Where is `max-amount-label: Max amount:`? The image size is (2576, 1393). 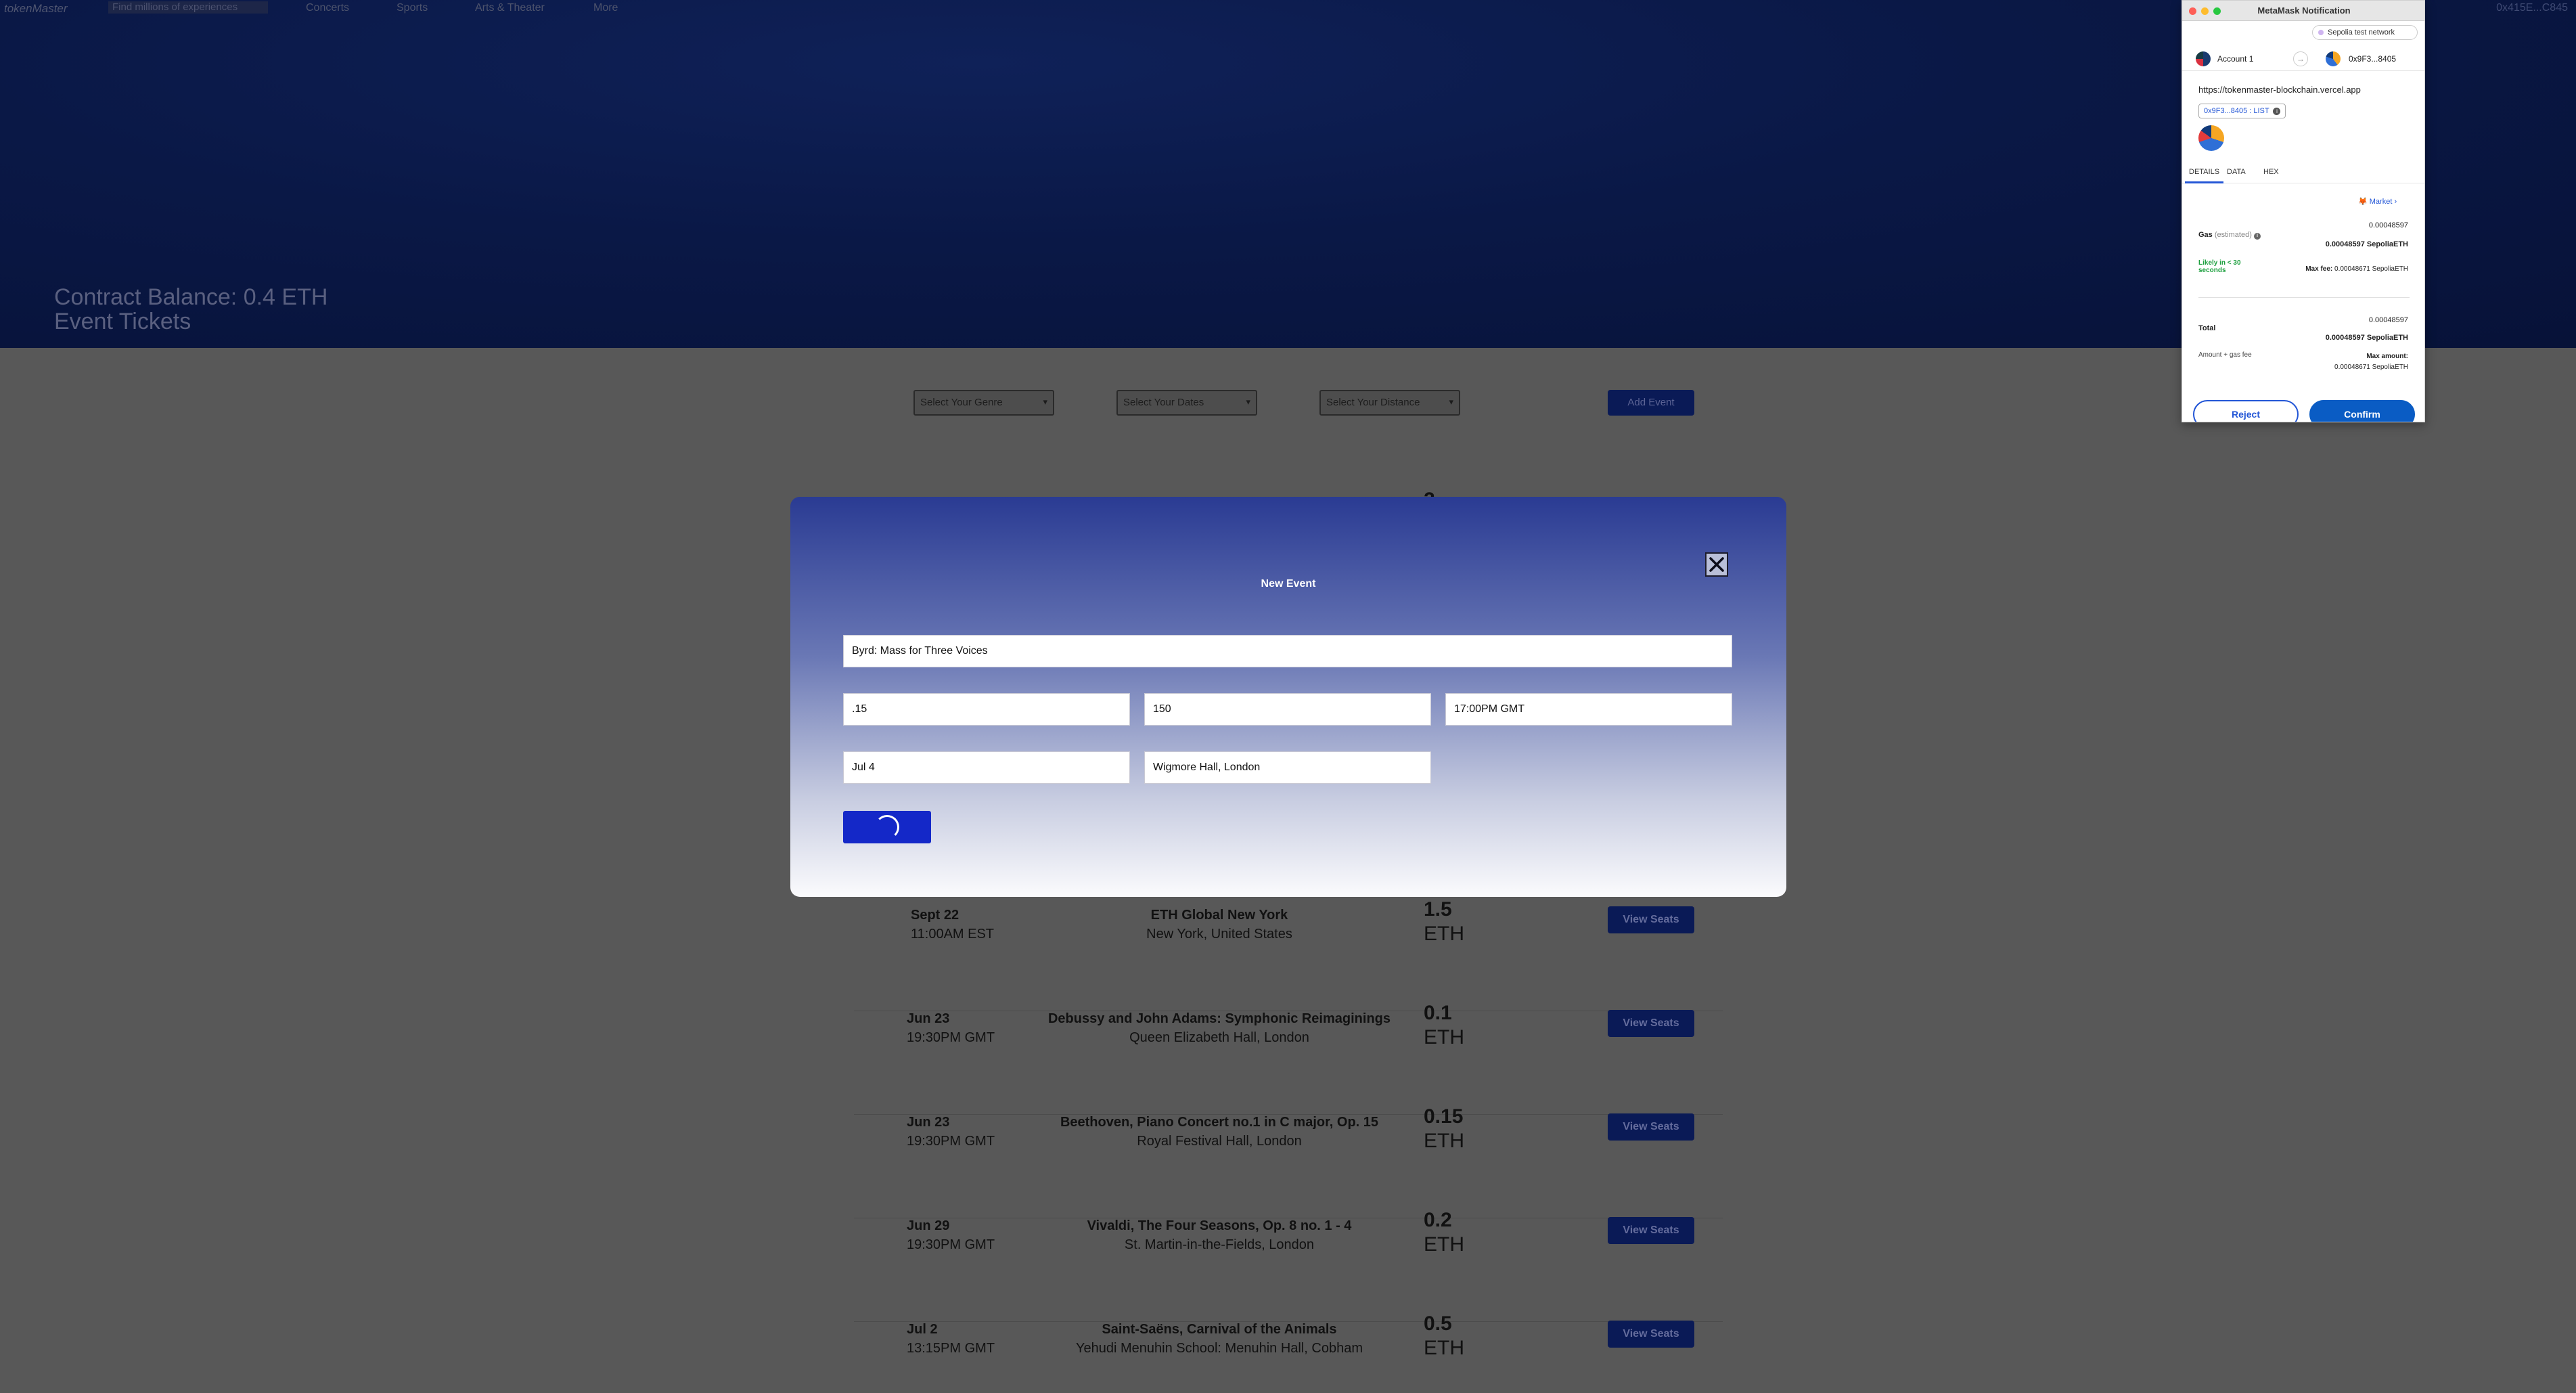
max-amount-label: Max amount: is located at coordinates (2387, 356).